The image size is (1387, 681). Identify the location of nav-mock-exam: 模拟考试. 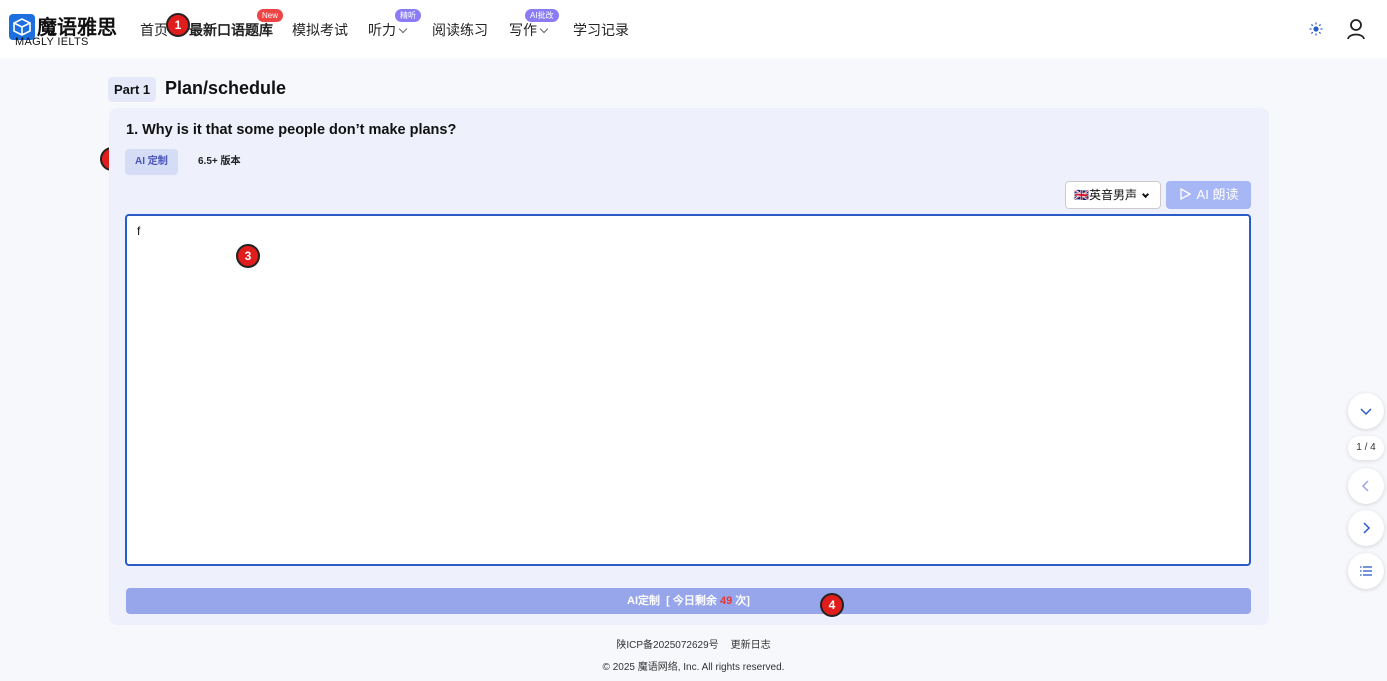
(320, 30).